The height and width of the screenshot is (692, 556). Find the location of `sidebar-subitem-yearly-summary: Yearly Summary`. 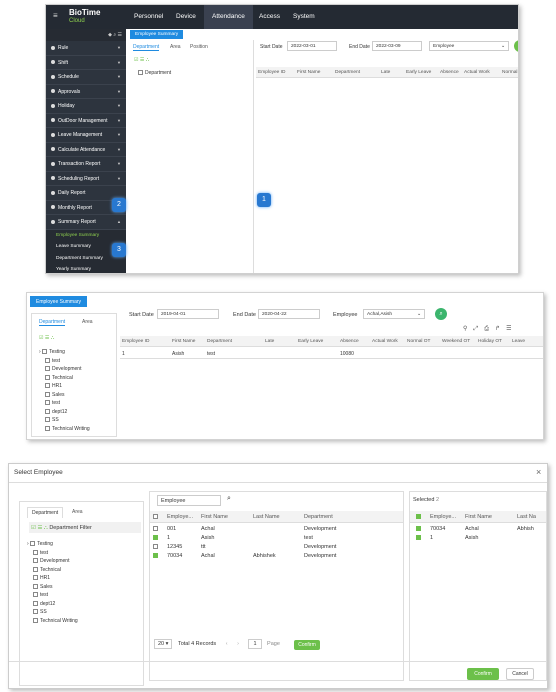

sidebar-subitem-yearly-summary: Yearly Summary is located at coordinates (86, 268).